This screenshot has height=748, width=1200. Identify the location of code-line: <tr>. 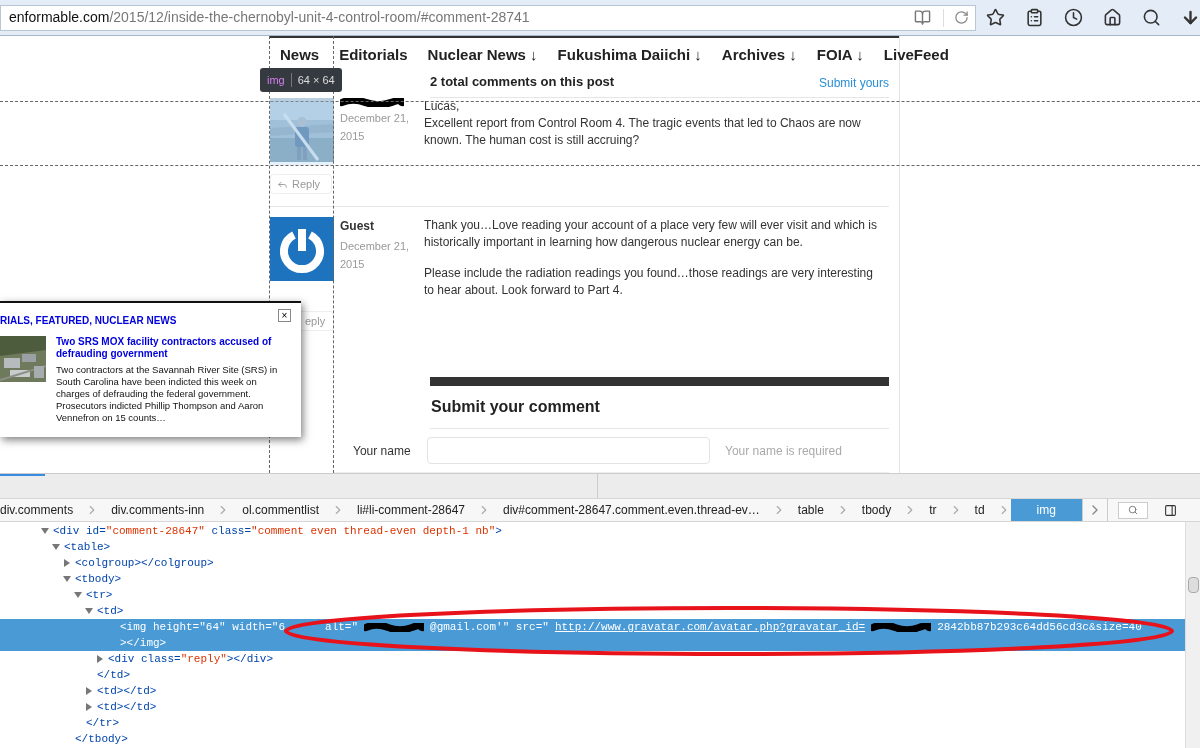
(99, 595).